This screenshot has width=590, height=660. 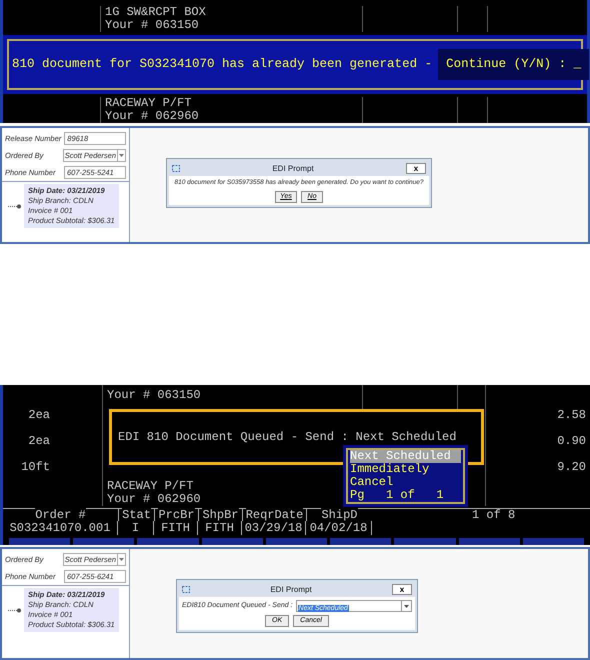 I want to click on line-item-text: 1G SW&RCPT BOX, so click(x=155, y=12).